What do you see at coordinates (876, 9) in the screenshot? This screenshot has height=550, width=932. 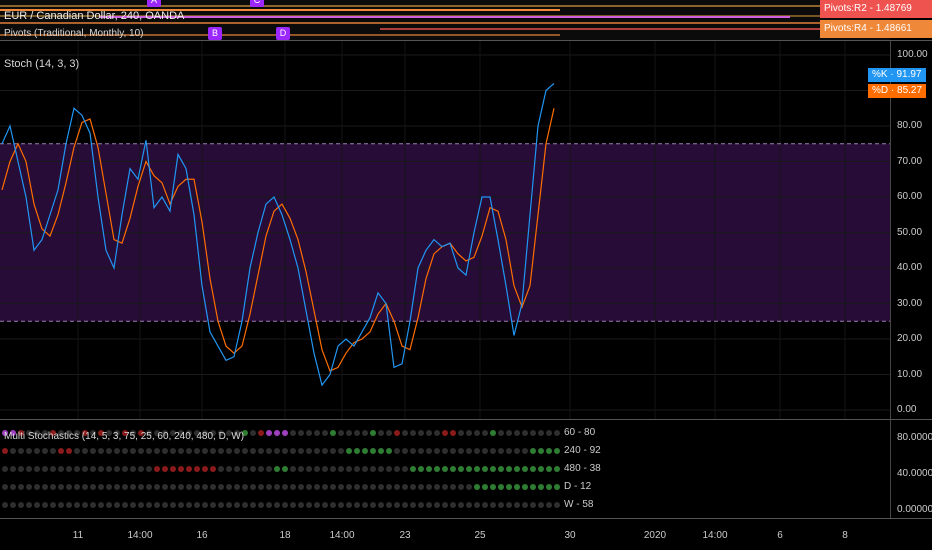 I see `pivot-r2-label: Pivots:R2 - 1.48769` at bounding box center [876, 9].